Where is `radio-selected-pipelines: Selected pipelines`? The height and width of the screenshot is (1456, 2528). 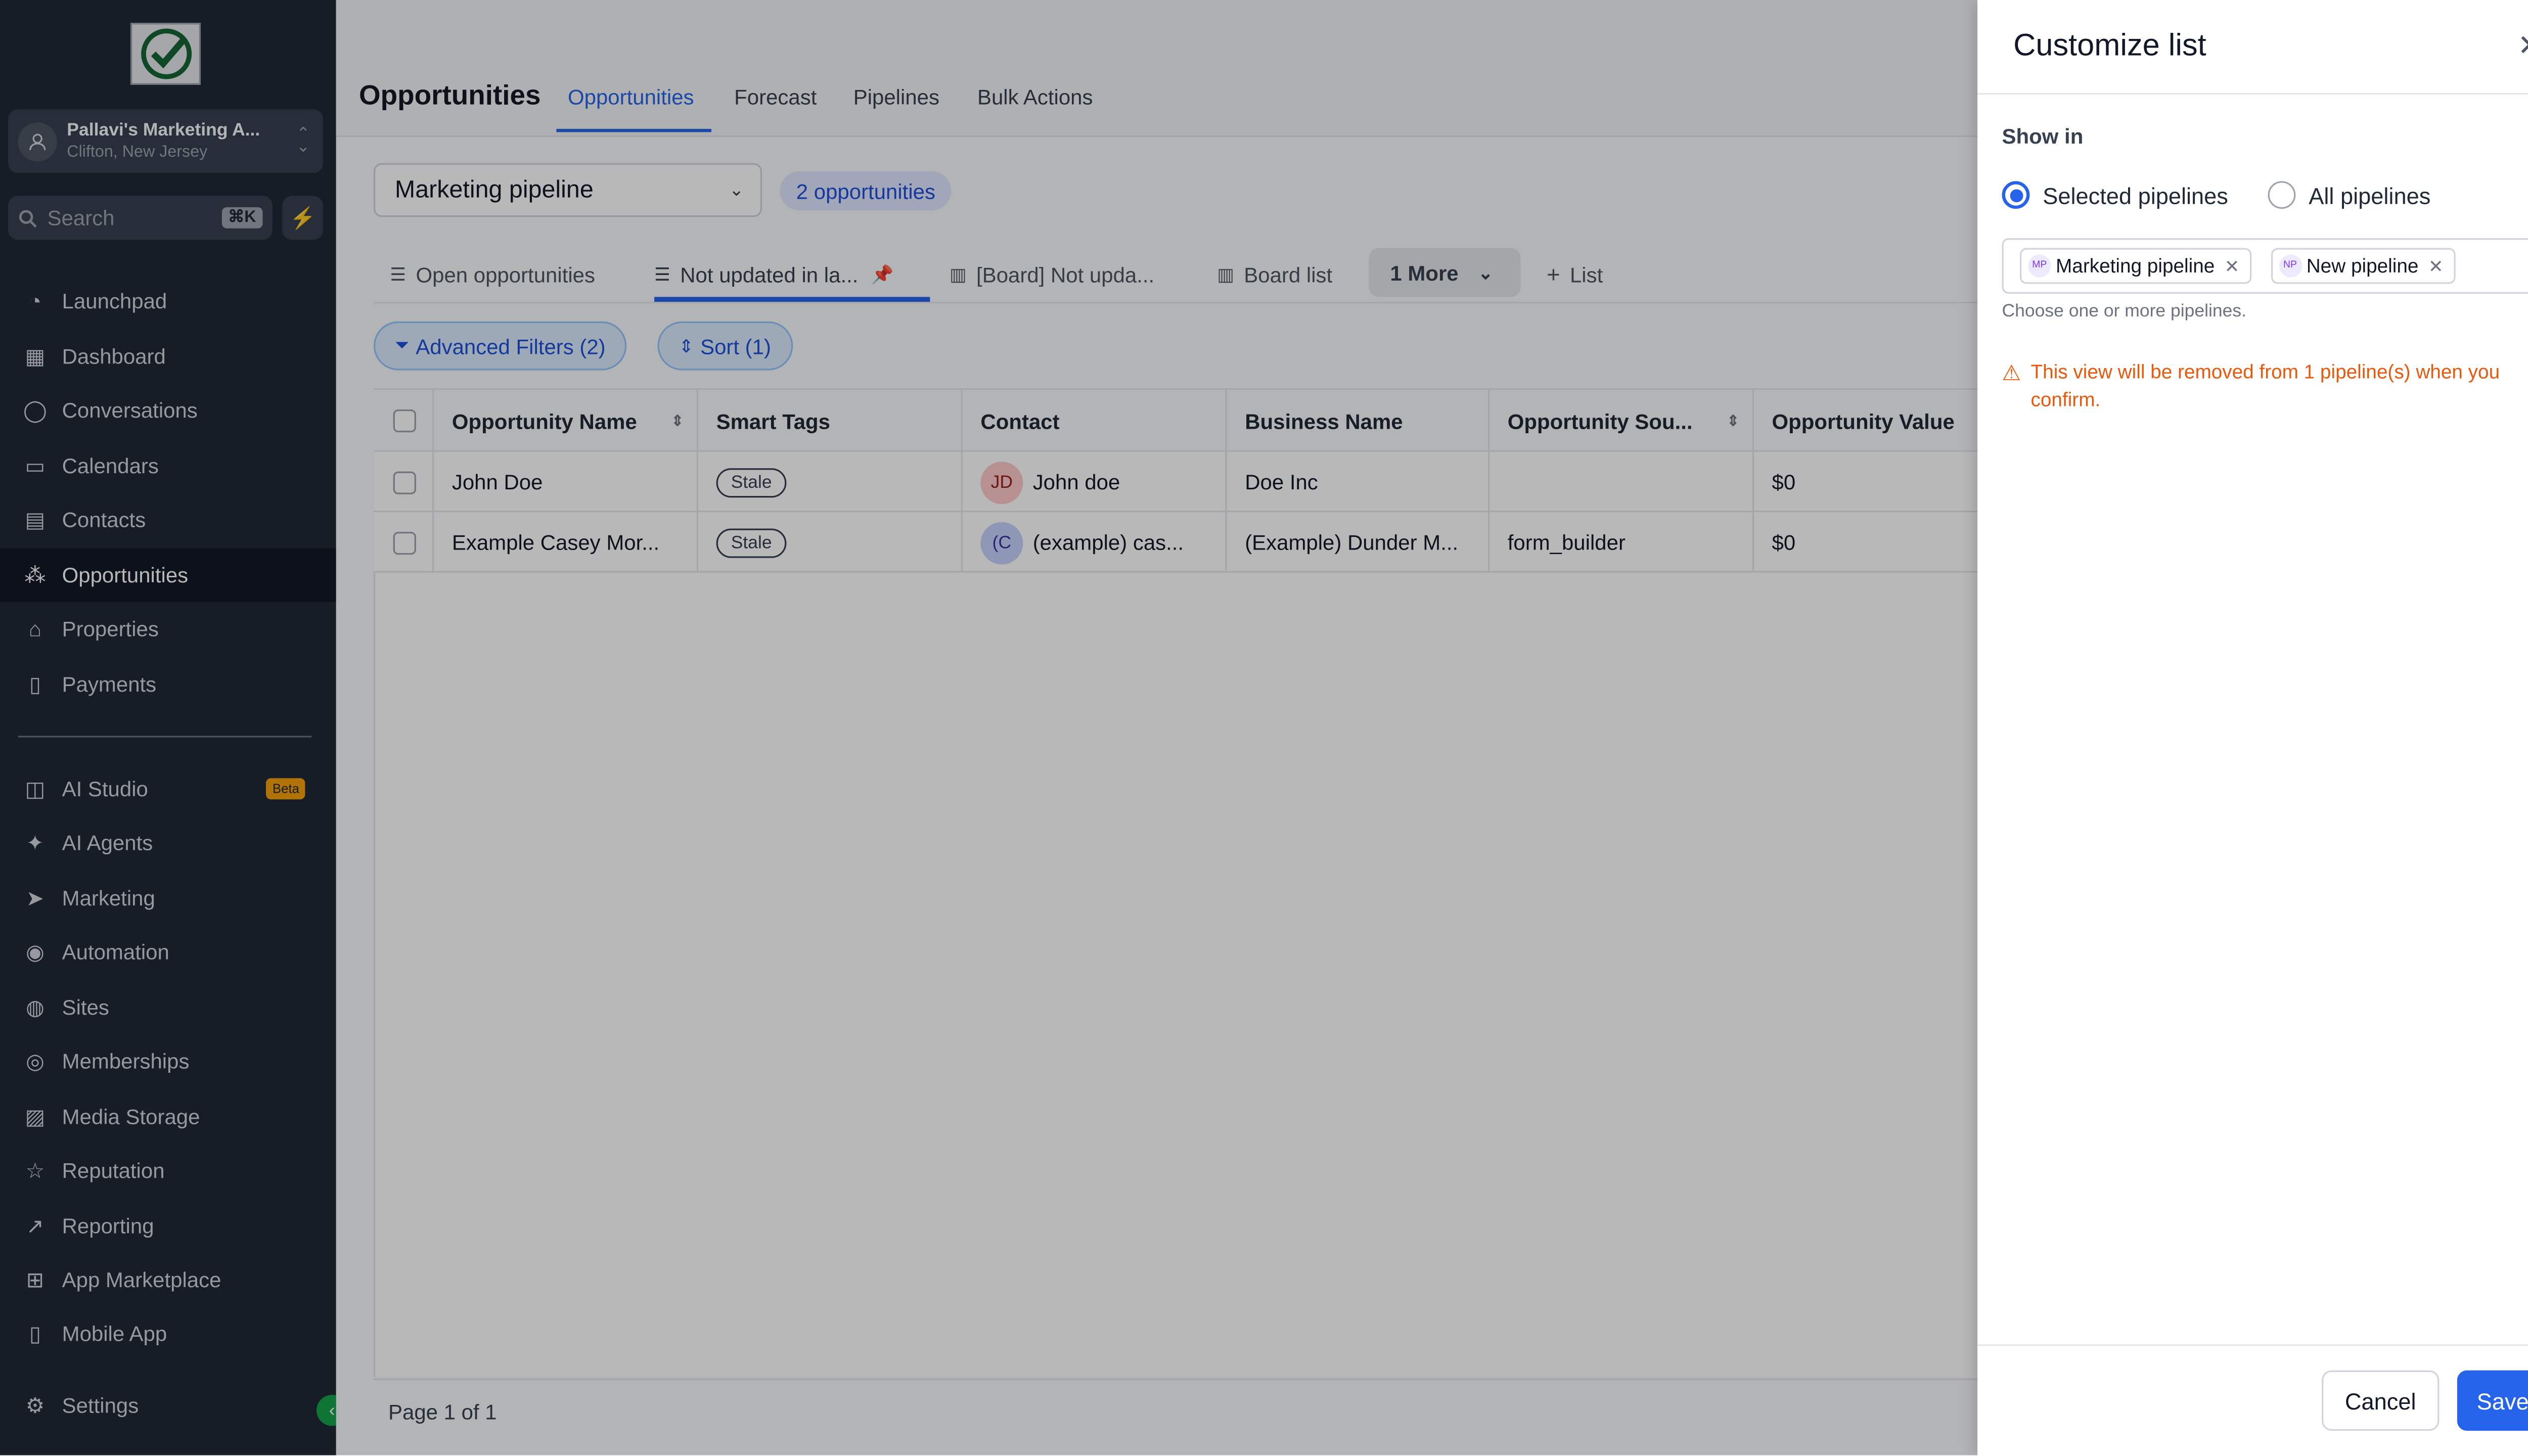 radio-selected-pipelines: Selected pipelines is located at coordinates (2115, 195).